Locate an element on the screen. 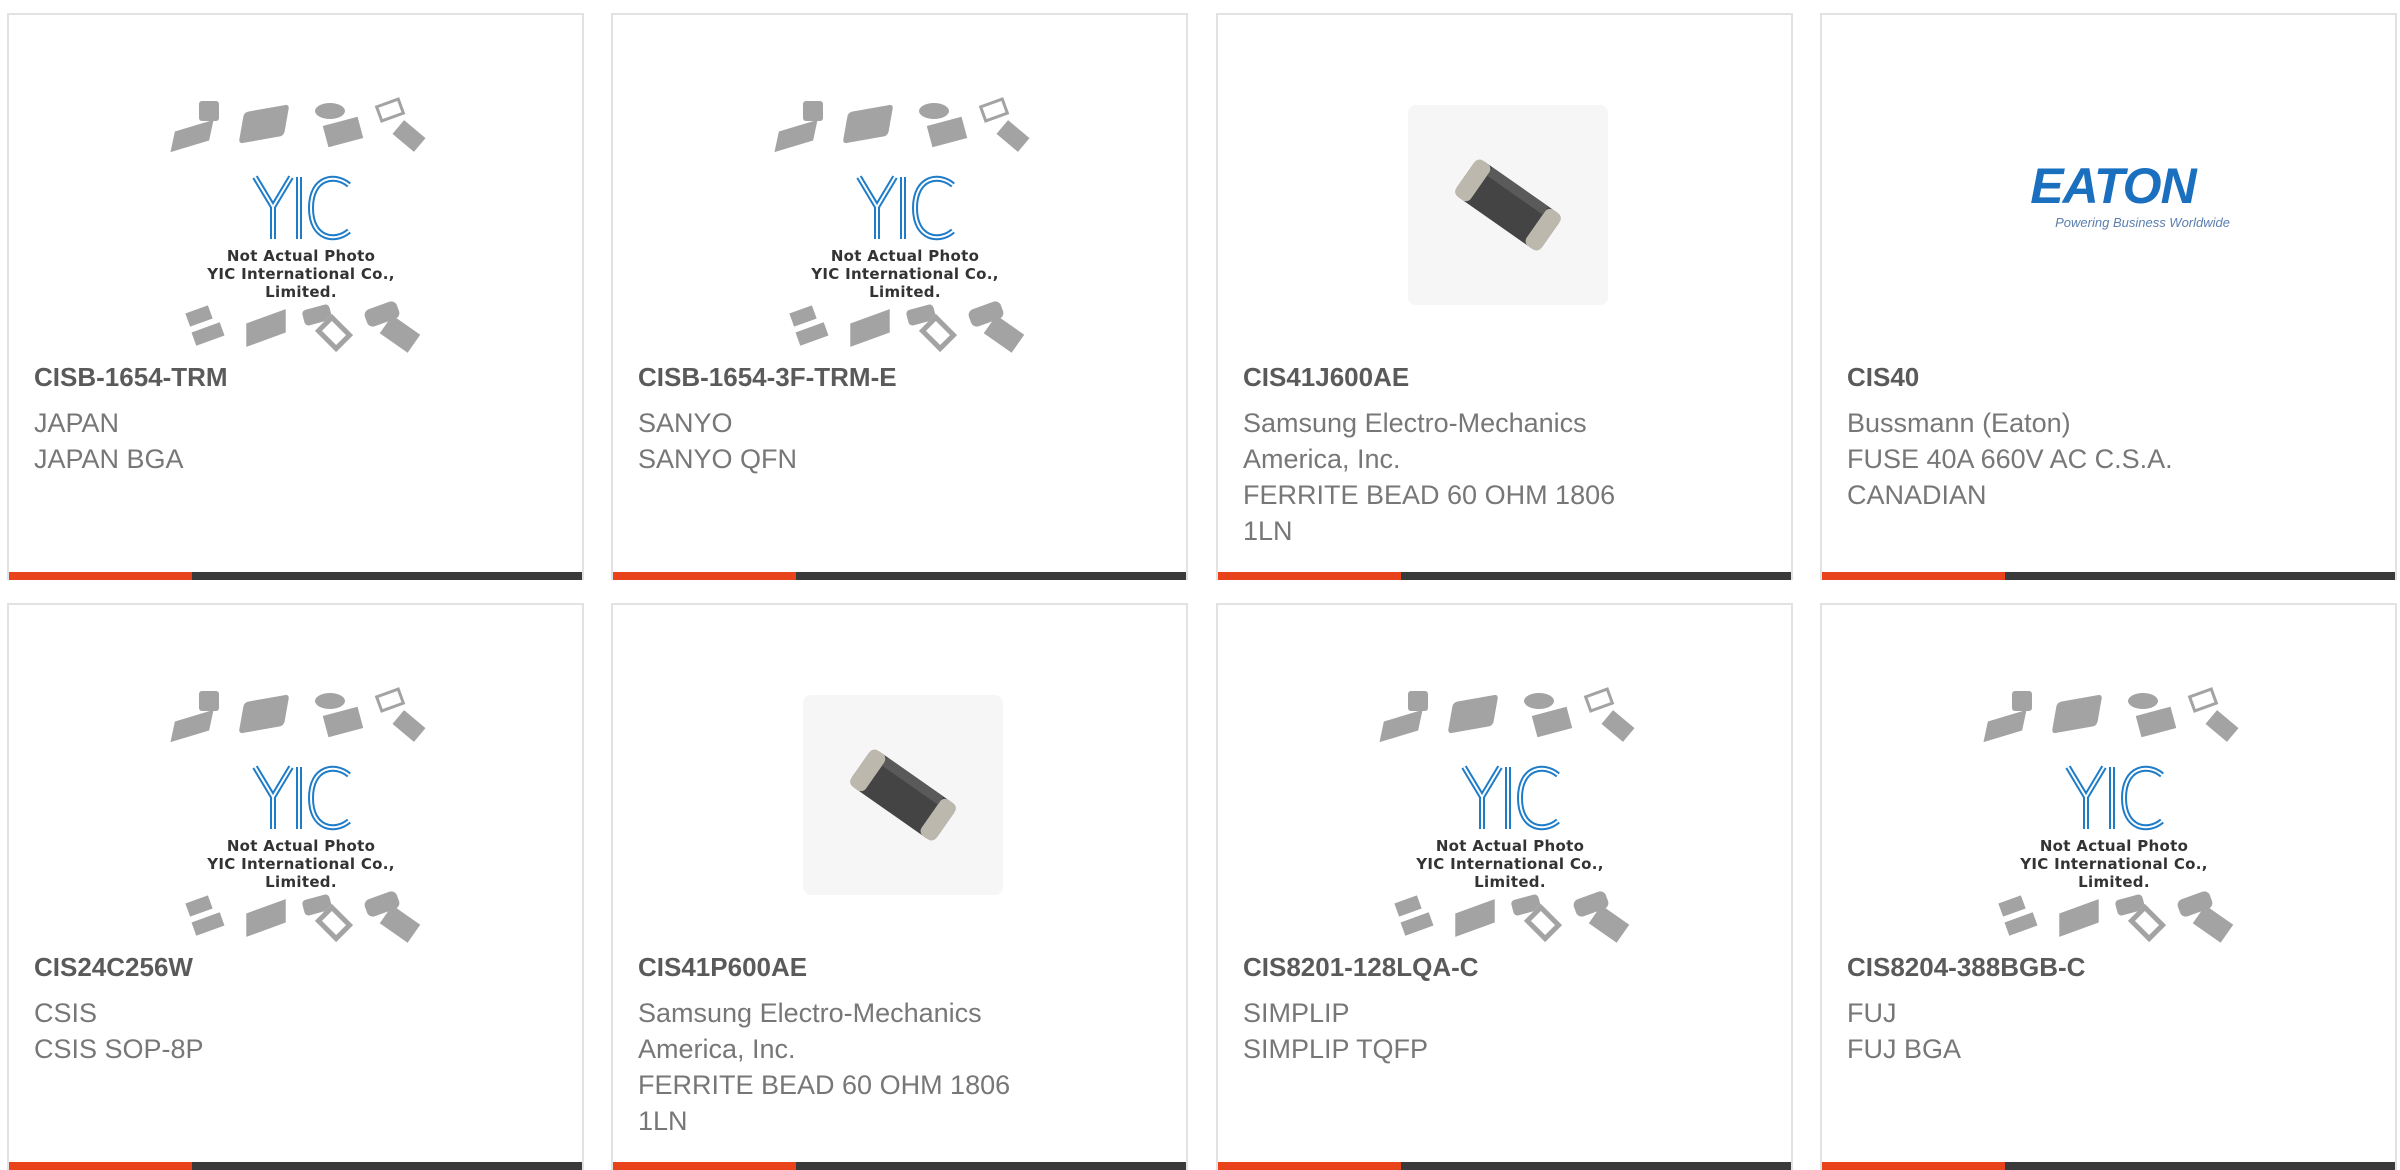  part-number-link: CISB-1654-3F-TRM-E is located at coordinates (767, 377).